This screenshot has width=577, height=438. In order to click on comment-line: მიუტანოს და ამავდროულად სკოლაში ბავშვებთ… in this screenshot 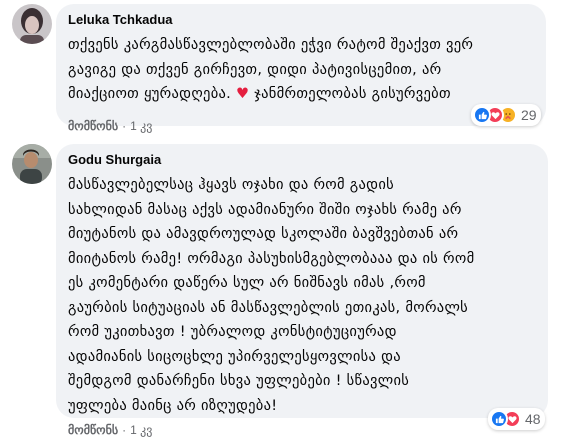, I will do `click(263, 234)`.